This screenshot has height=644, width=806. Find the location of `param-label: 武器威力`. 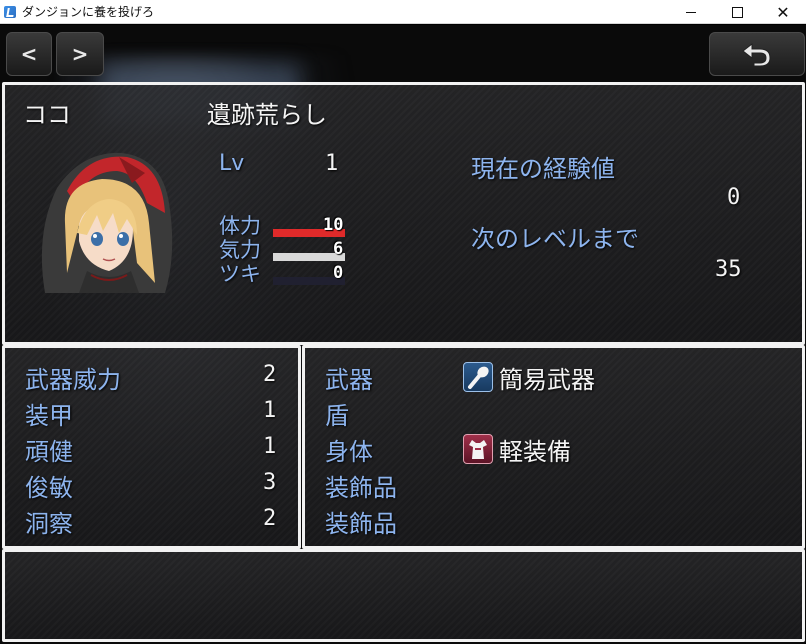

param-label: 武器威力 is located at coordinates (73, 380).